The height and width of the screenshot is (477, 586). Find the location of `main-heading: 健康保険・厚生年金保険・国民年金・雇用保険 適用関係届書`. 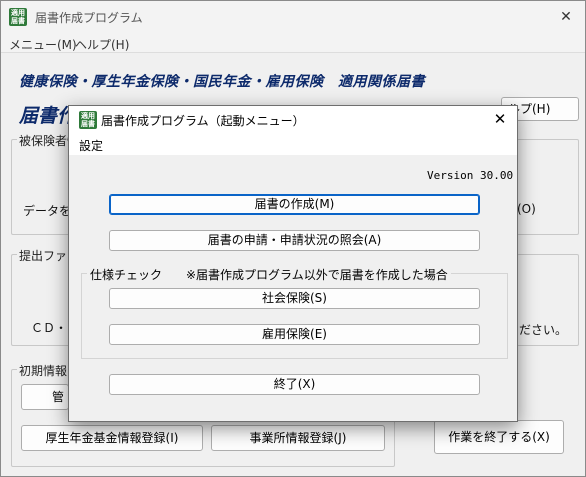

main-heading: 健康保険・厚生年金保険・国民年金・雇用保険 適用関係届書 is located at coordinates (222, 82).